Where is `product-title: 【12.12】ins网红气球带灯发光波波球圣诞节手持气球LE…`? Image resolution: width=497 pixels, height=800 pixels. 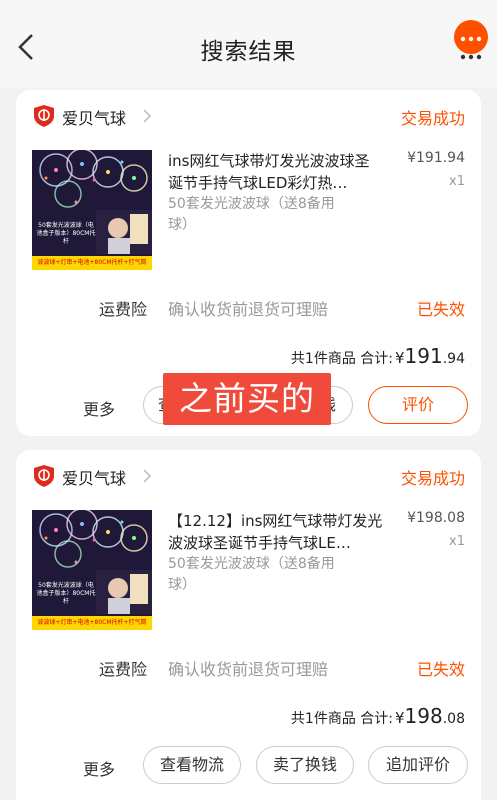
product-title: 【12.12】ins网红气球带灯发光波波球圣诞节手持气球LE… is located at coordinates (275, 532).